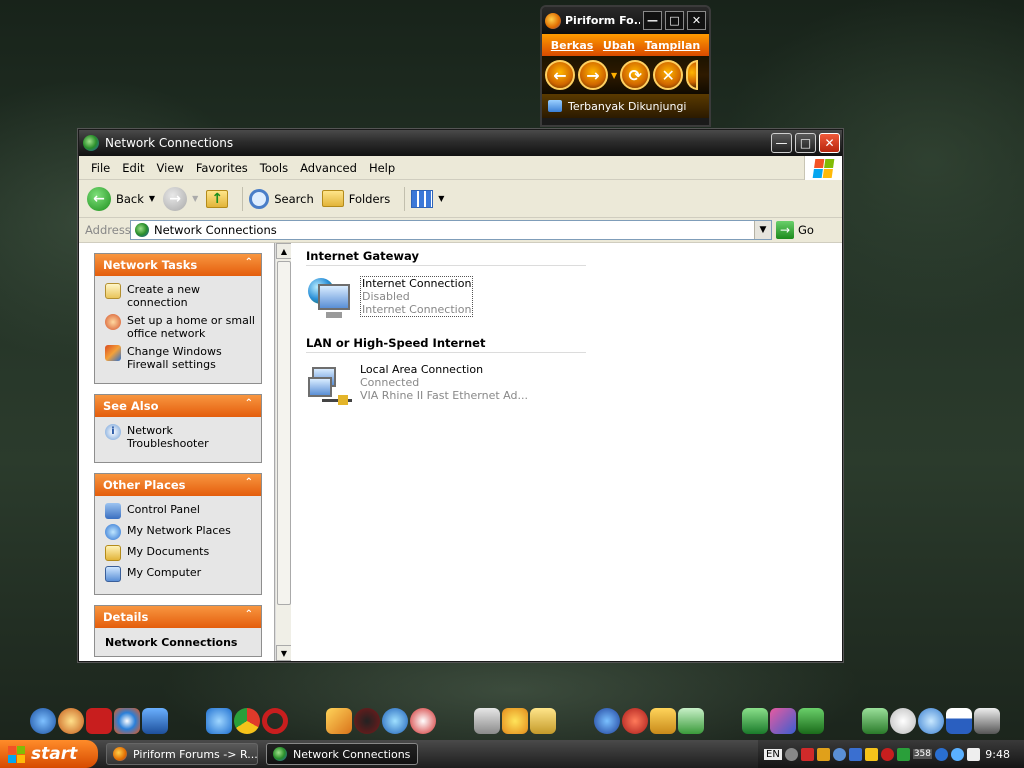  What do you see at coordinates (515, 721) in the screenshot?
I see `weather-icon` at bounding box center [515, 721].